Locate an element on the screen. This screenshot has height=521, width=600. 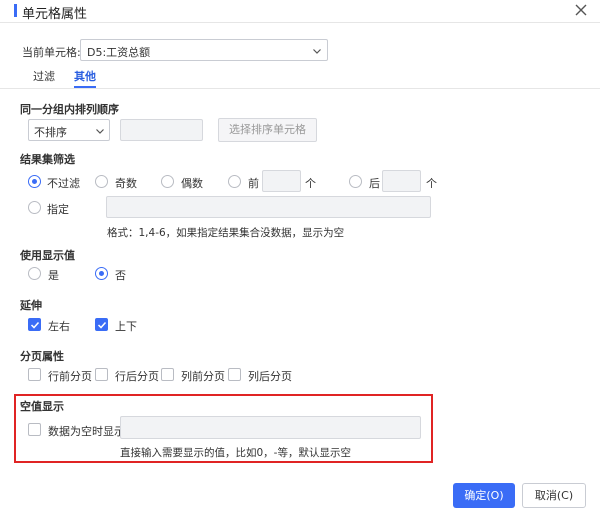
extend-title: 延伸 is located at coordinates (31, 305).